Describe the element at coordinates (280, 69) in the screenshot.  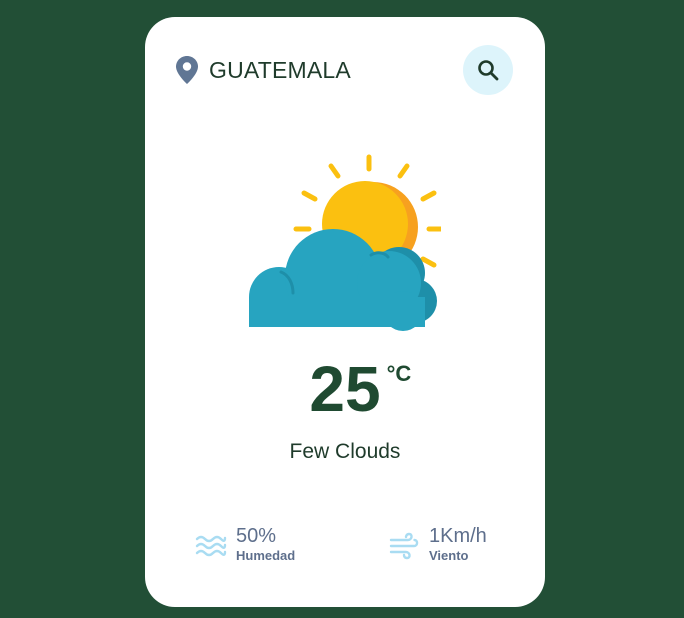
I see `city-name: GUATEMALA` at that location.